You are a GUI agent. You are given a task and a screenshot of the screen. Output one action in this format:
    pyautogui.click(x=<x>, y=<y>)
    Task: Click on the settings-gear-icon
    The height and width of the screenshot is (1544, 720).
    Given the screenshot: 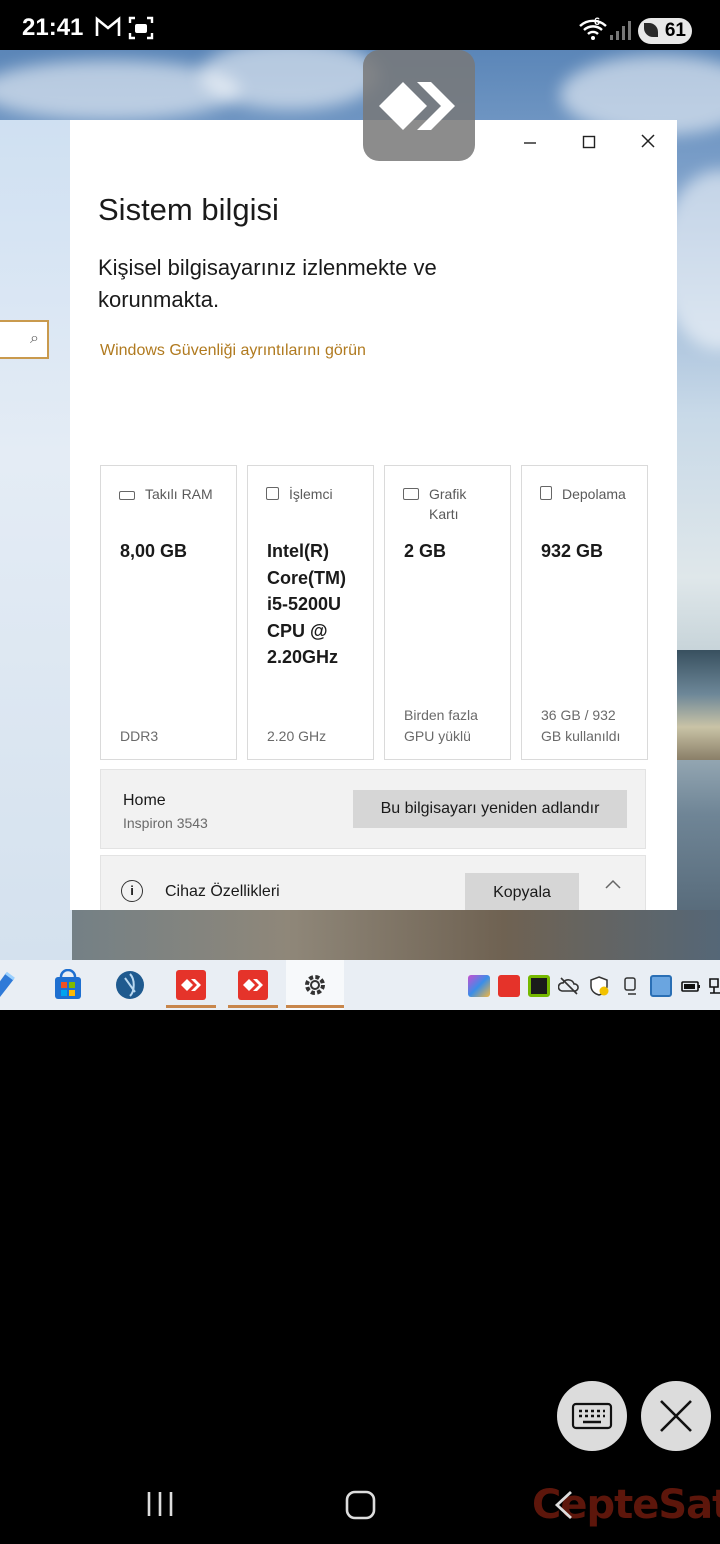 What is the action you would take?
    pyautogui.click(x=315, y=985)
    